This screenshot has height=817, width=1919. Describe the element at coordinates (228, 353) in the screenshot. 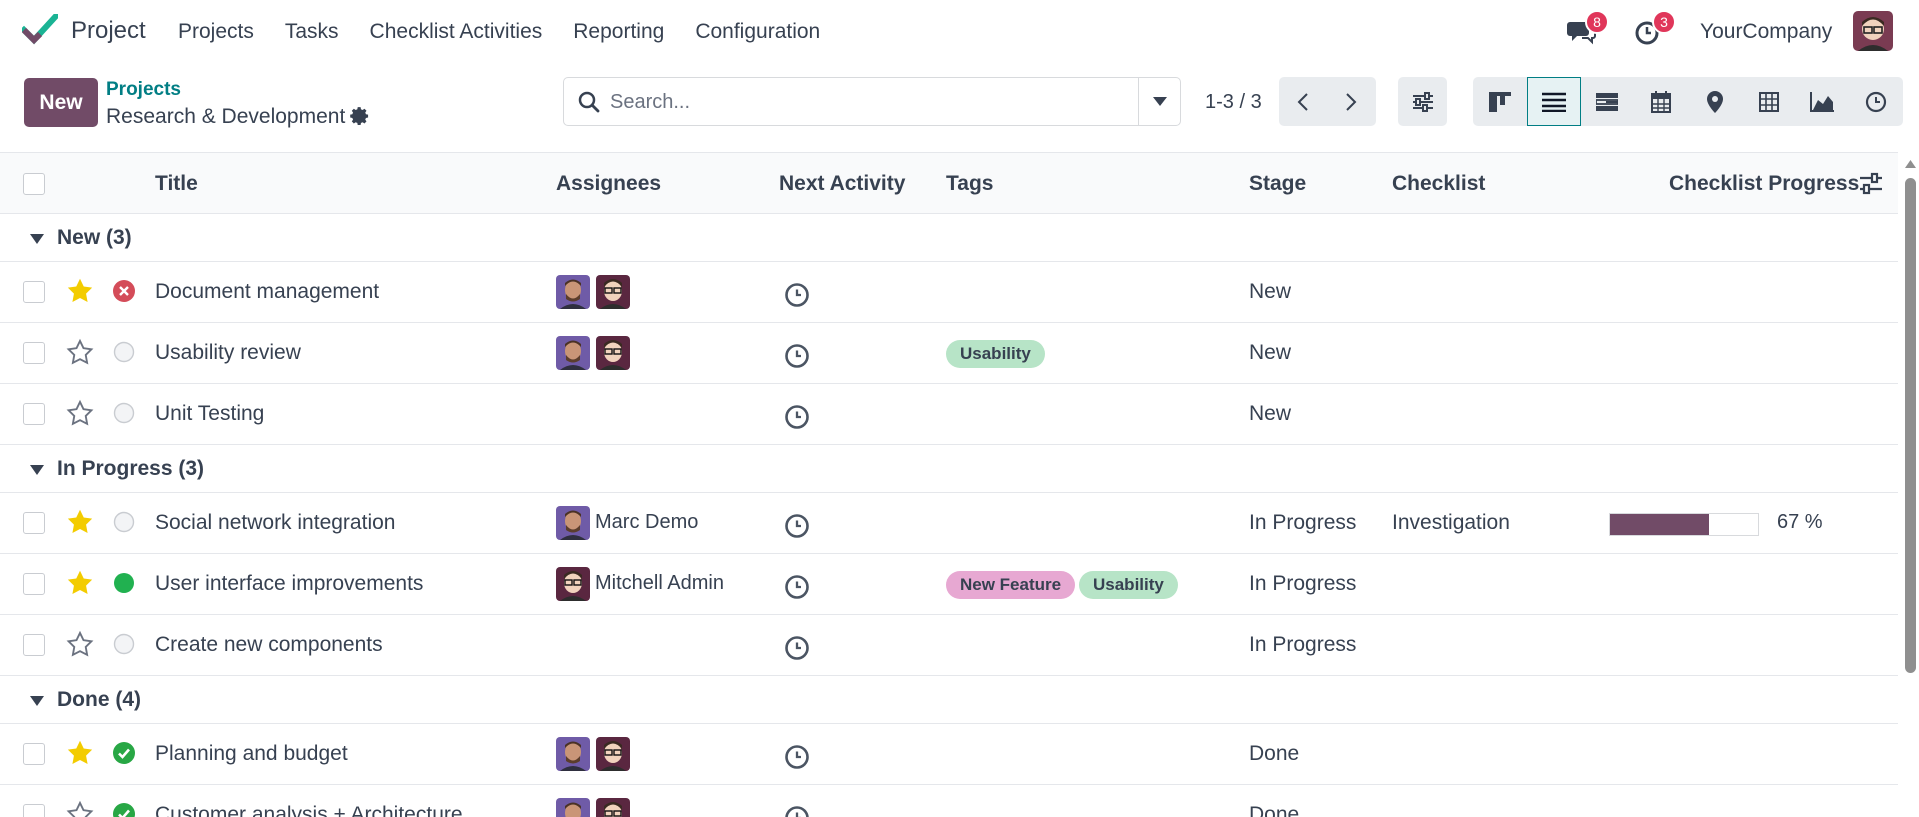

I see `task-title: Usability review` at that location.